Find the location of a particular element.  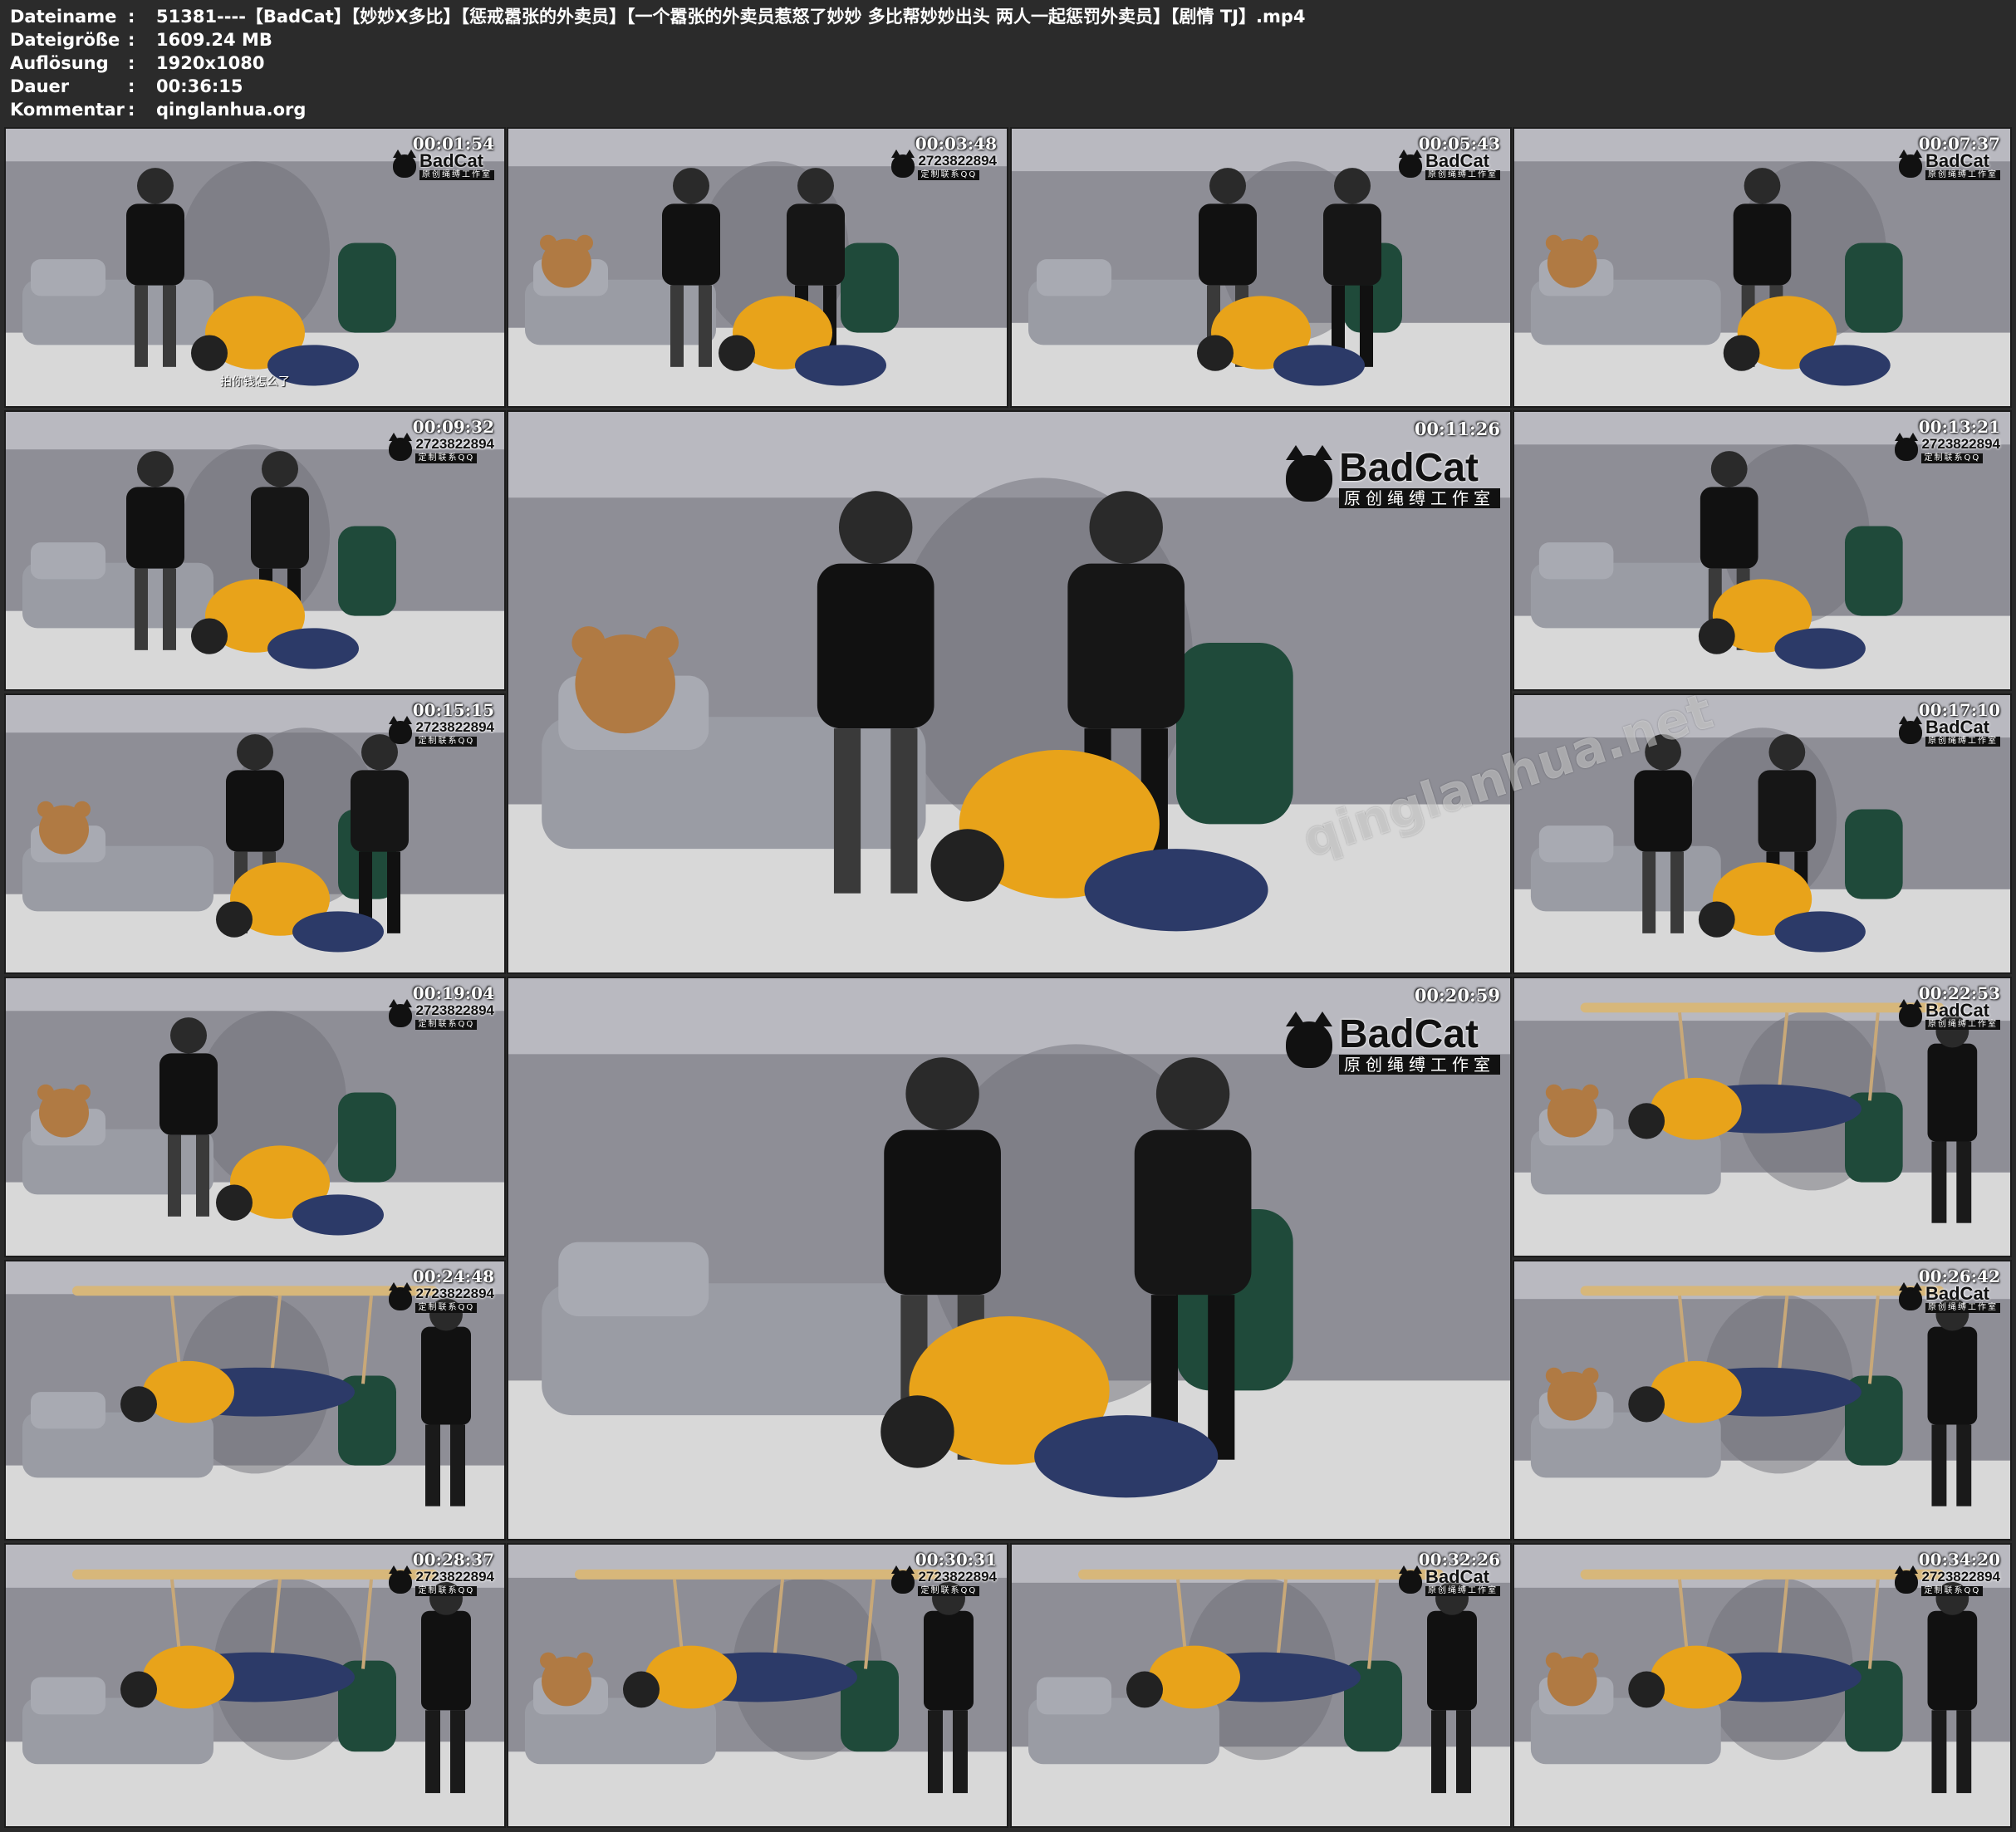

subtitle-caption: 拍你钱怎么了 is located at coordinates (255, 382).